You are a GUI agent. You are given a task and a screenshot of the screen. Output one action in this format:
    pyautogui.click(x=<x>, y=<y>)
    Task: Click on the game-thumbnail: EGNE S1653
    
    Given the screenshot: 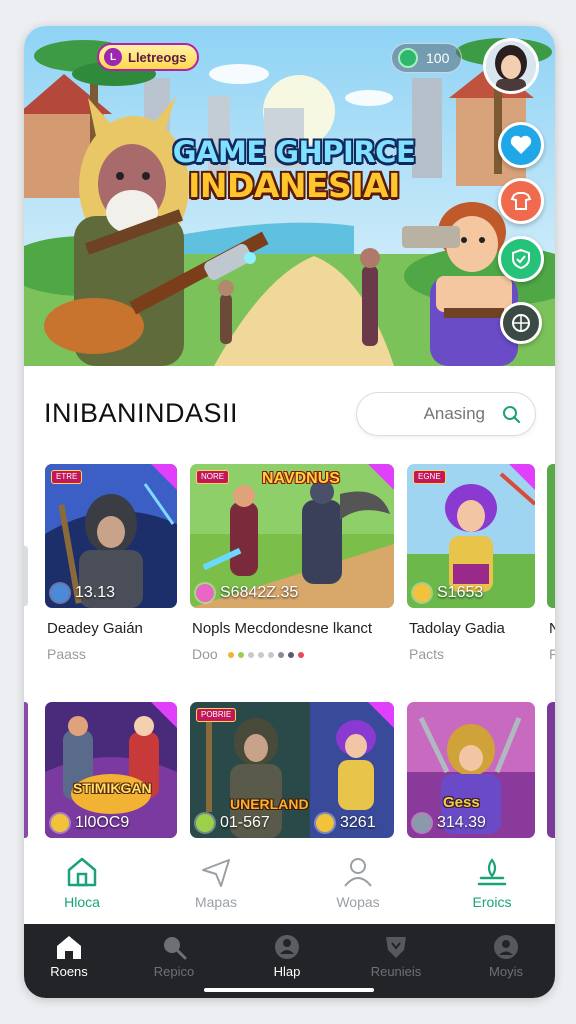 What is the action you would take?
    pyautogui.click(x=471, y=536)
    